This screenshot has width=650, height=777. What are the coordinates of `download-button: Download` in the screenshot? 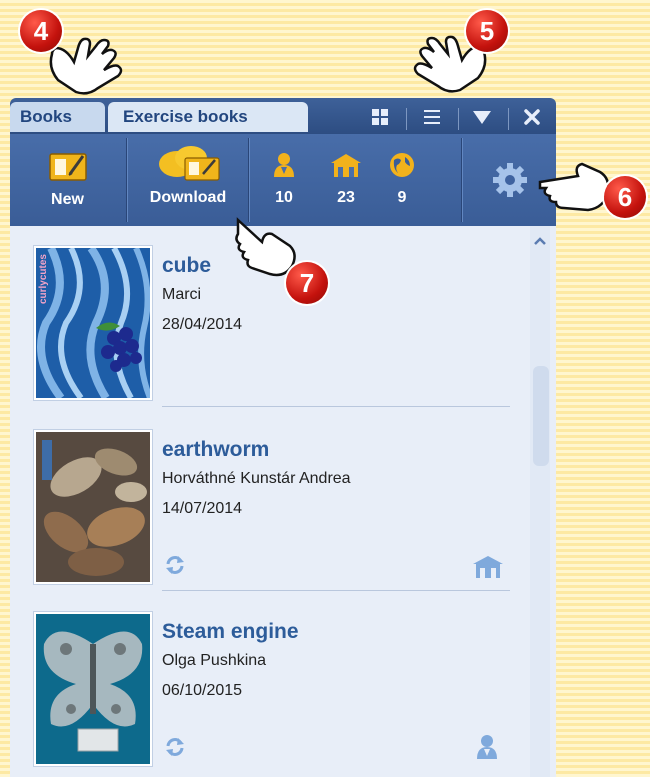 It's located at (188, 180).